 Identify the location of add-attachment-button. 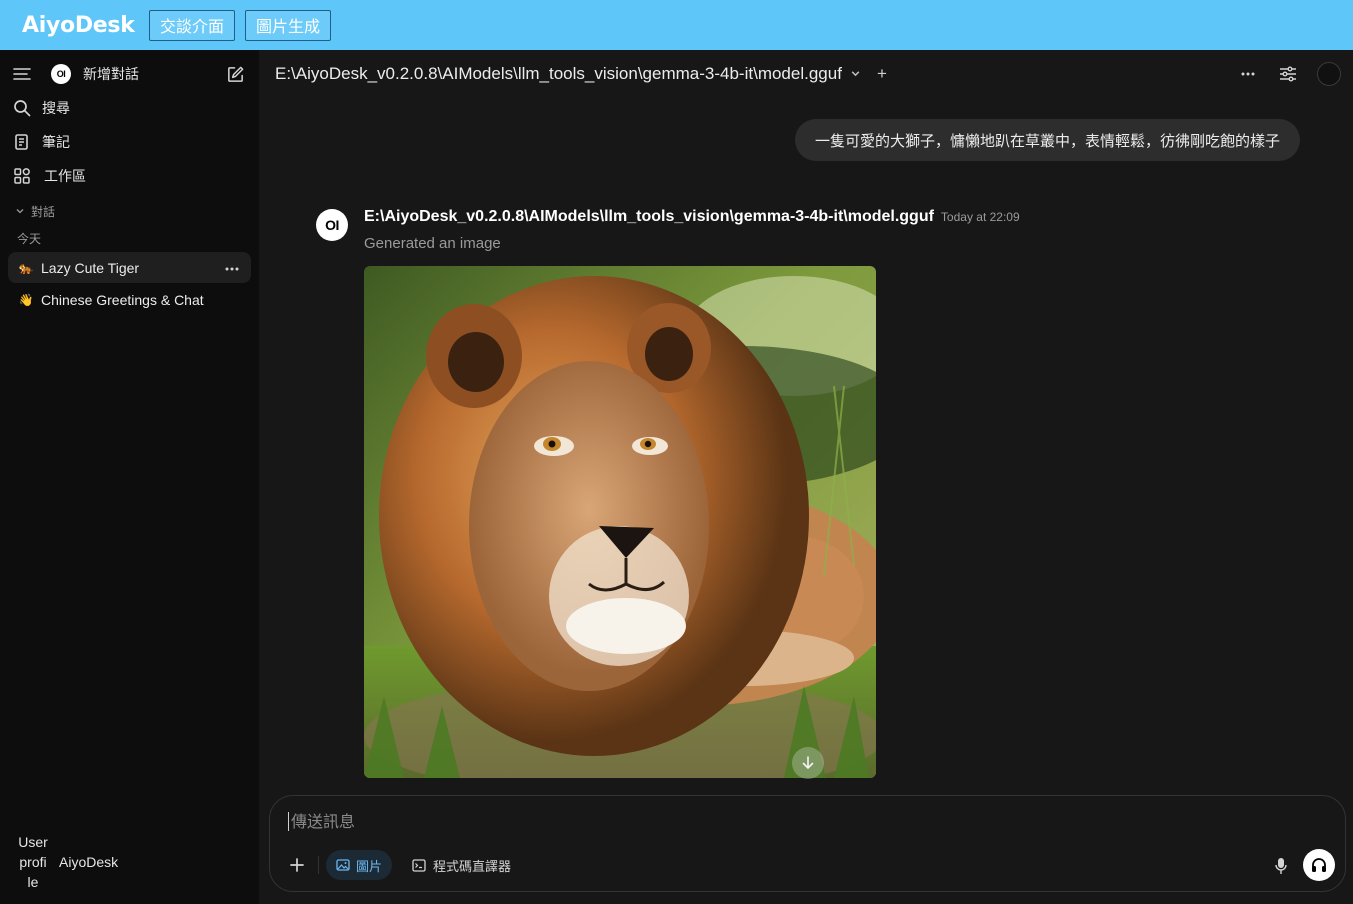
(297, 865).